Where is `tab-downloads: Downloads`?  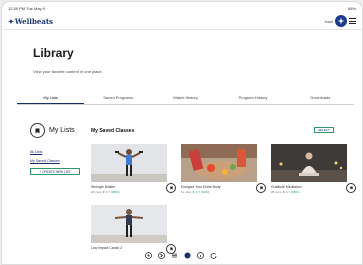 tab-downloads: Downloads is located at coordinates (320, 99).